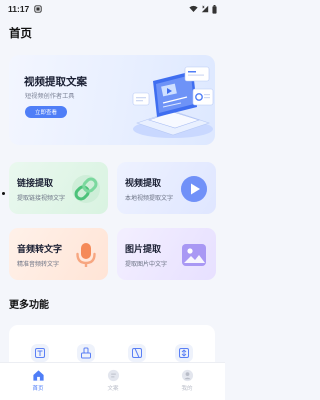 The width and height of the screenshot is (320, 400). Describe the element at coordinates (113, 384) in the screenshot. I see `tab-copywriting: 文案` at that location.